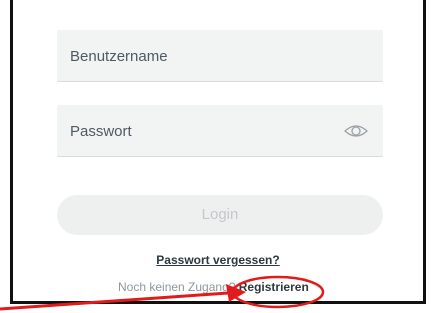 The height and width of the screenshot is (313, 435). Describe the element at coordinates (218, 260) in the screenshot. I see `forgot-password-link: Passwort vergessen?` at that location.